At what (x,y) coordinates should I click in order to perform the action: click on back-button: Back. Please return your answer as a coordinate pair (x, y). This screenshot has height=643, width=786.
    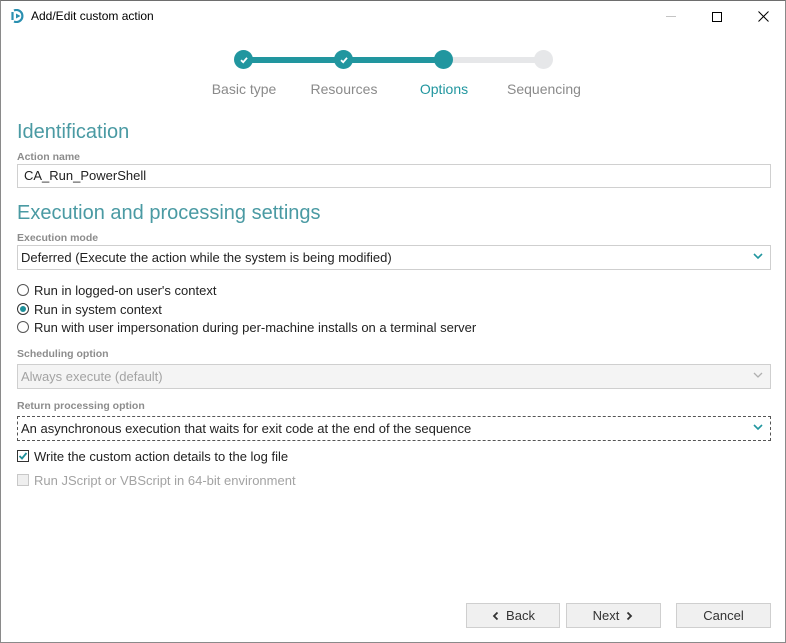
    Looking at the image, I should click on (513, 615).